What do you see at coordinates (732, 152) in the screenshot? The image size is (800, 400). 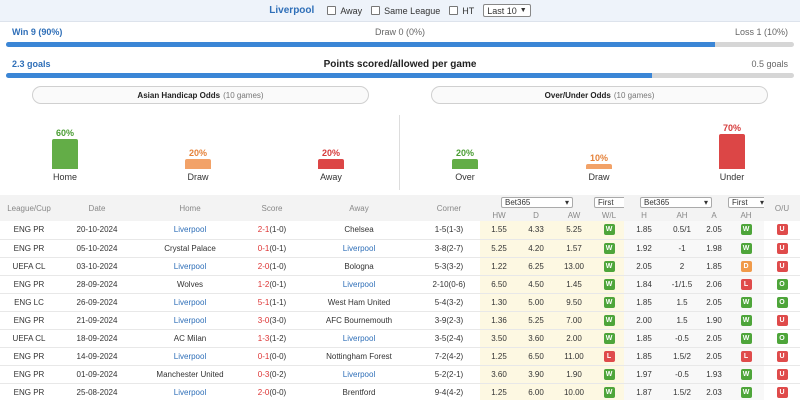 I see `ou-under-stat: 70% Under` at bounding box center [732, 152].